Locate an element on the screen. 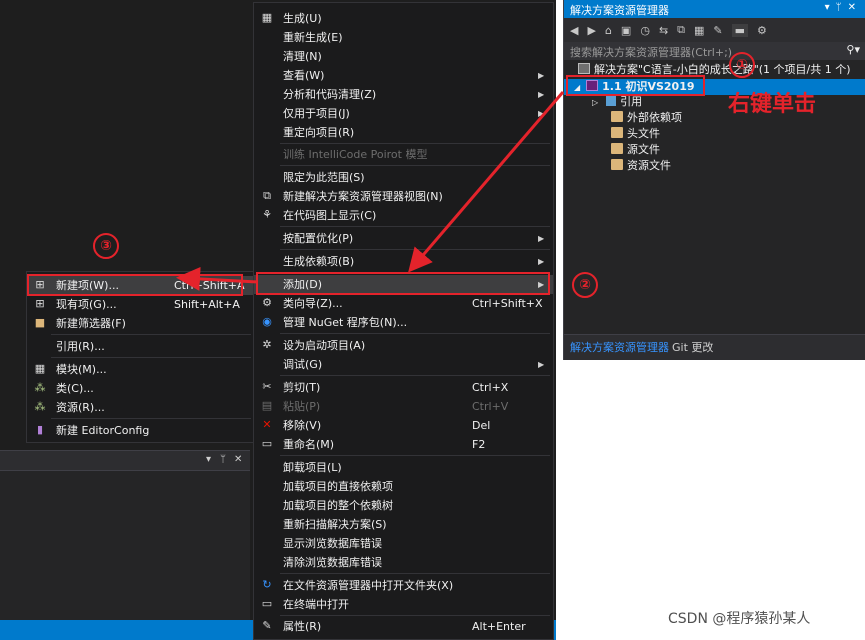 The width and height of the screenshot is (865, 640). menu-label: 卸载项目(L) is located at coordinates (312, 467).